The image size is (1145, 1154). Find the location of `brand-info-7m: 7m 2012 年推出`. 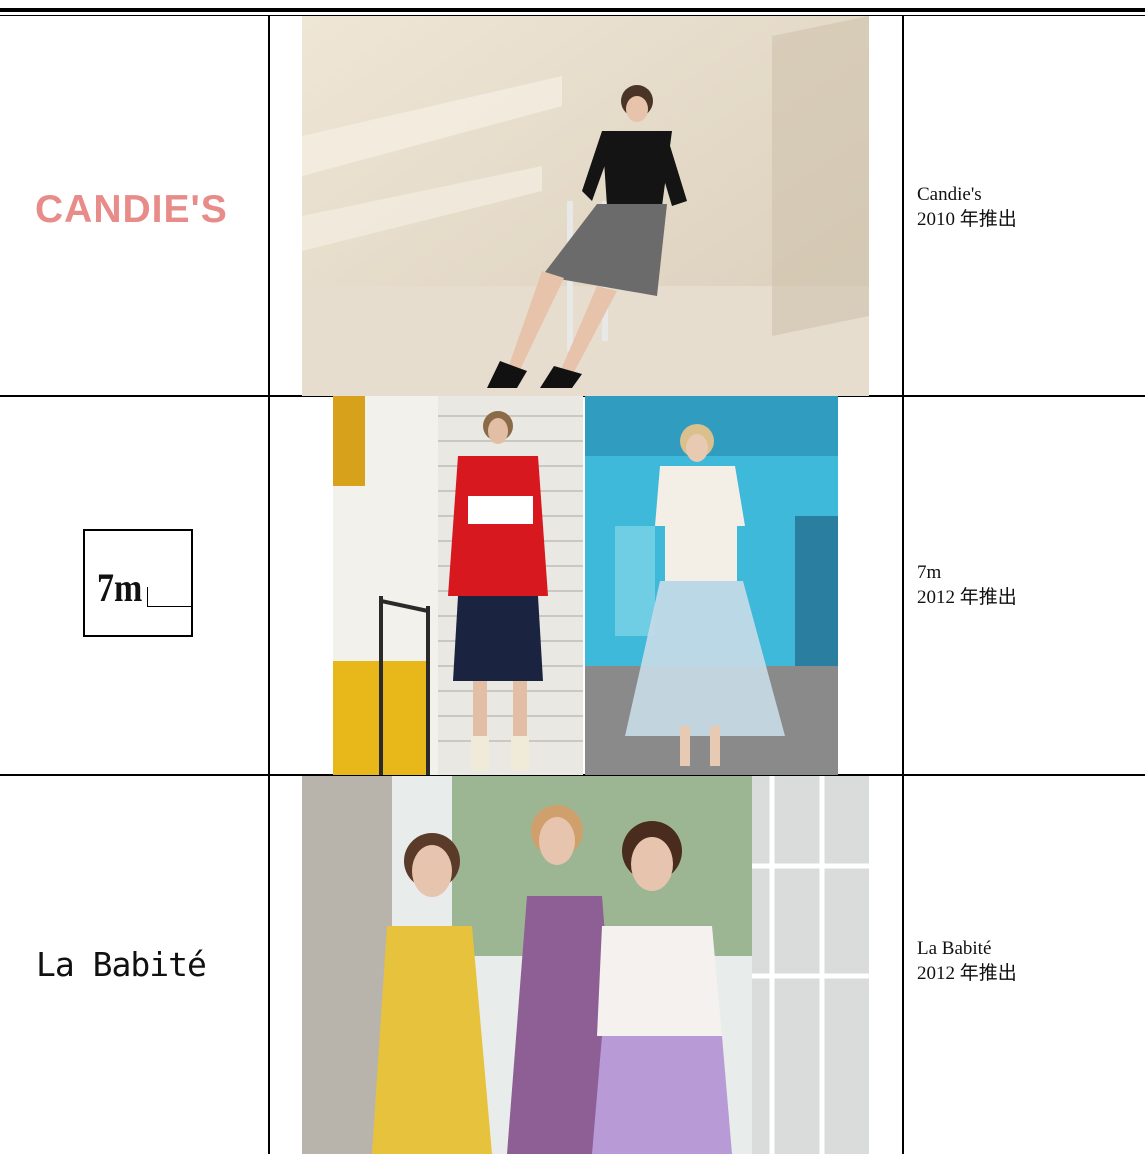

brand-info-7m: 7m 2012 年推出 is located at coordinates (967, 585).